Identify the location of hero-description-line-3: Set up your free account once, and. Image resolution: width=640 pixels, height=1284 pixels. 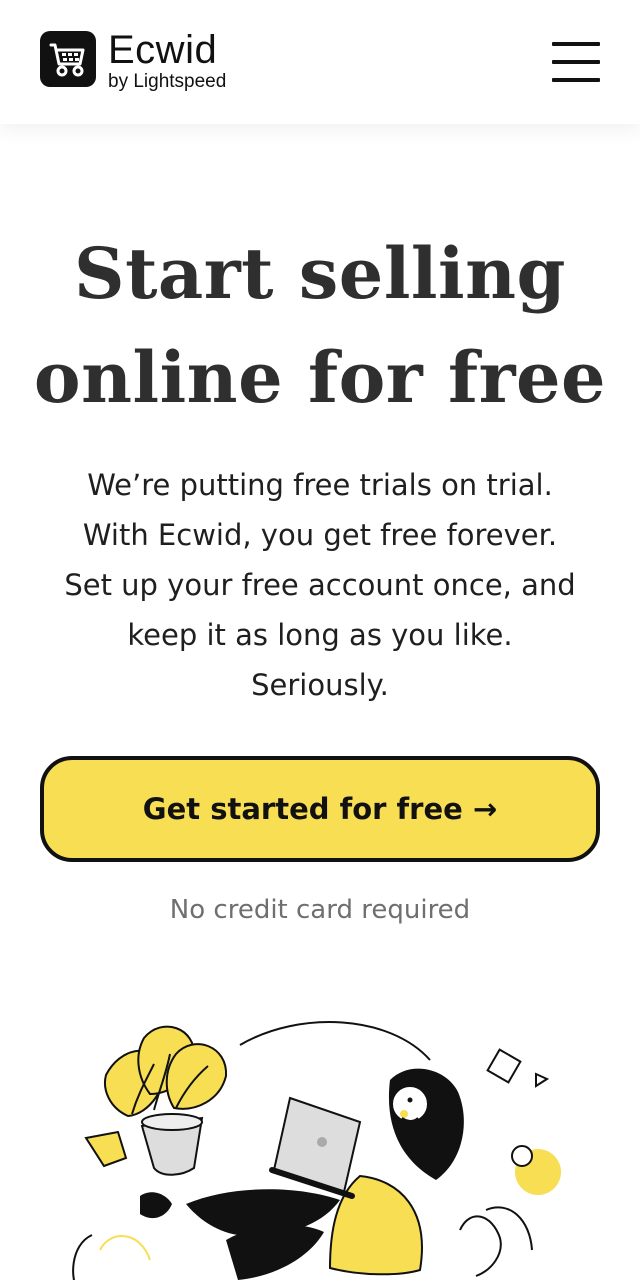
(320, 585).